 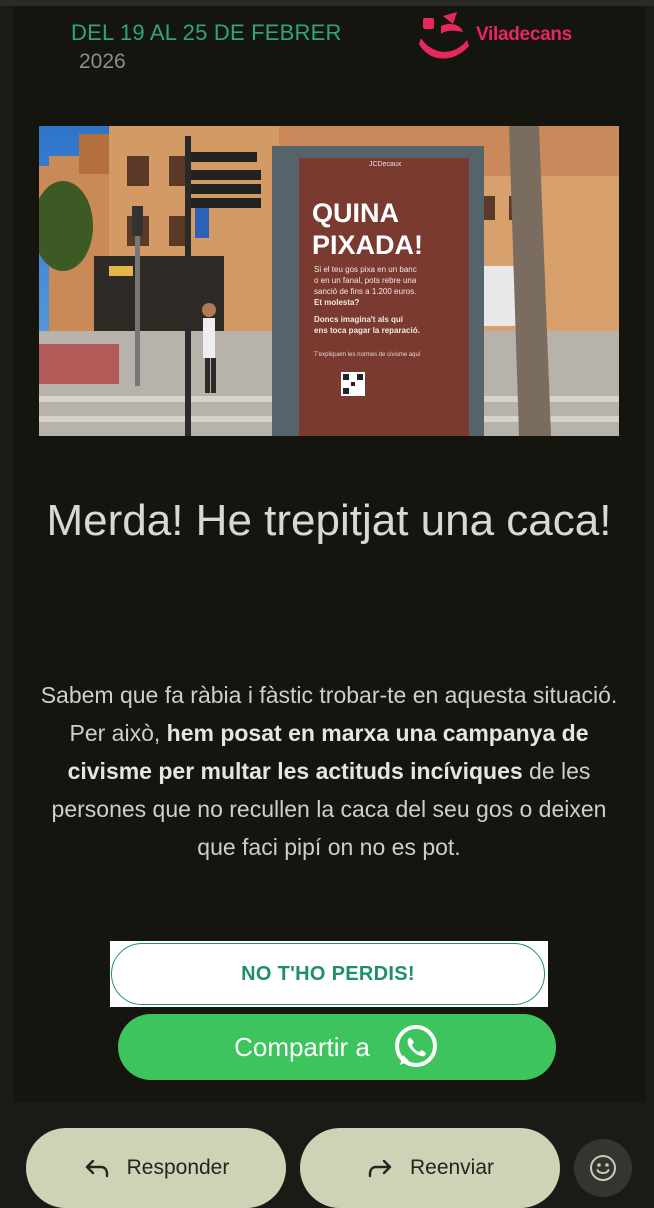 What do you see at coordinates (358, 319) in the screenshot?
I see `poster-highlight-1: Doncs imagina't als qui` at bounding box center [358, 319].